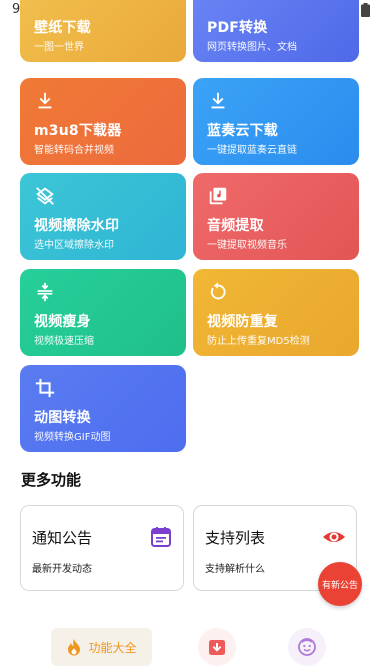 This screenshot has height=672, width=378. Describe the element at coordinates (235, 538) in the screenshot. I see `feature-title: 支持列表` at that location.